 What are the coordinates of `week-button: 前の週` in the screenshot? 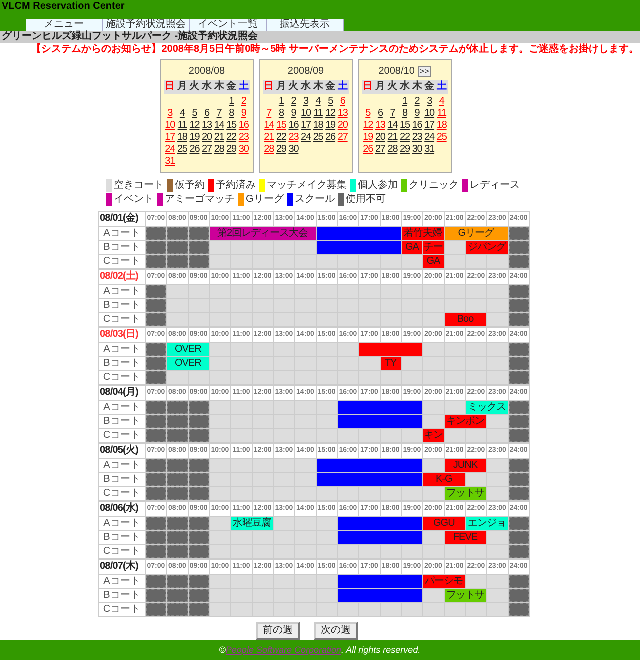 It's located at (278, 631).